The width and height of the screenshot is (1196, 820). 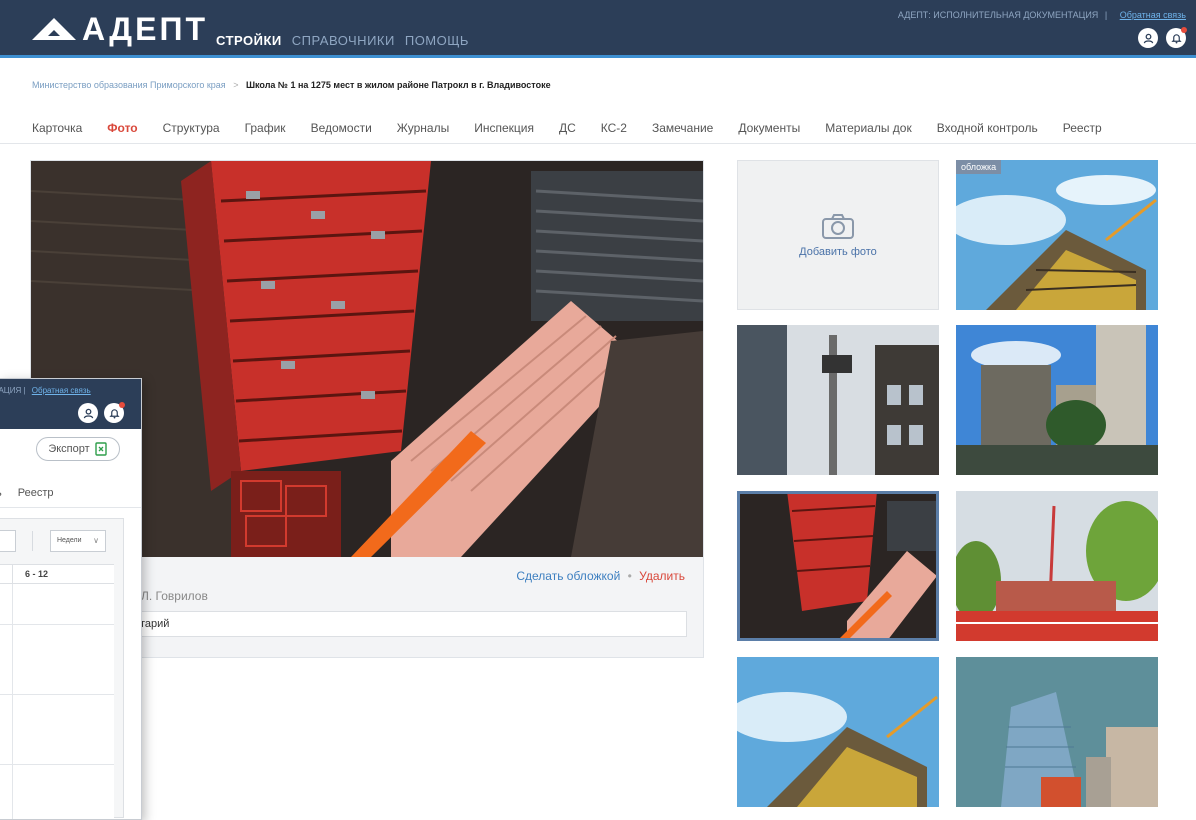 I want to click on photo-actions: Сделать обложкой • Удалить, so click(x=600, y=576).